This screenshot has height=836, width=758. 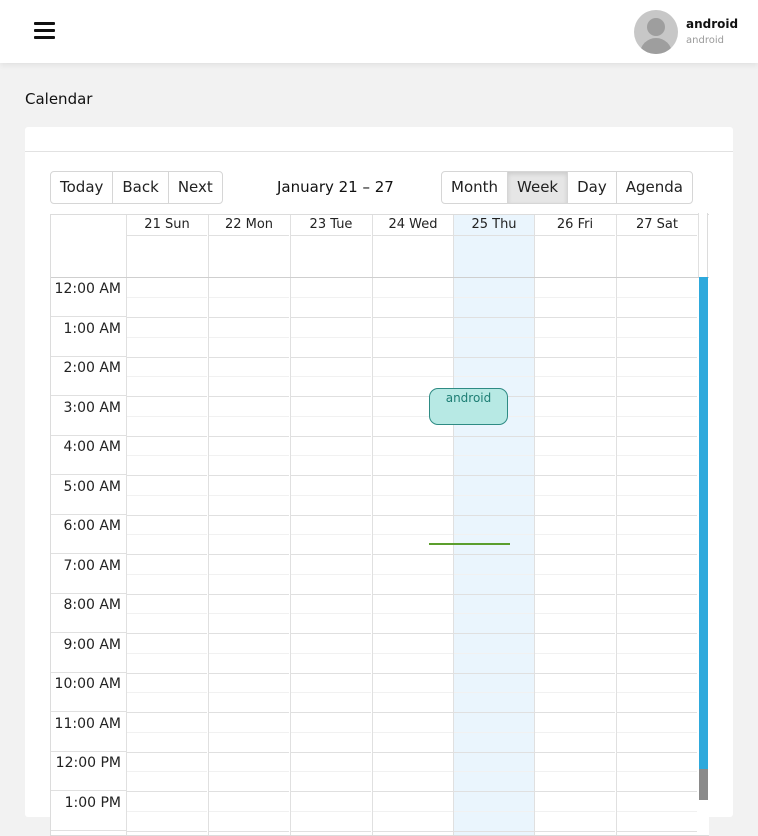 What do you see at coordinates (654, 187) in the screenshot?
I see `agenda-view-button: Agenda` at bounding box center [654, 187].